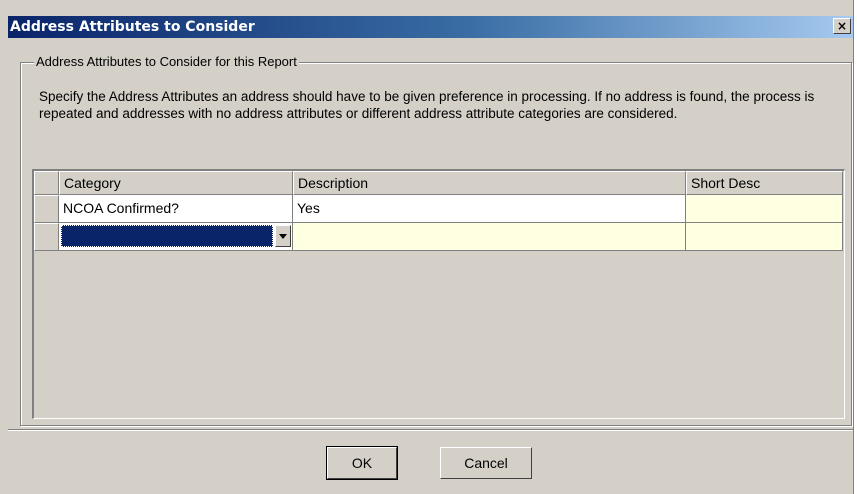  I want to click on grid-corner-cell, so click(46, 183).